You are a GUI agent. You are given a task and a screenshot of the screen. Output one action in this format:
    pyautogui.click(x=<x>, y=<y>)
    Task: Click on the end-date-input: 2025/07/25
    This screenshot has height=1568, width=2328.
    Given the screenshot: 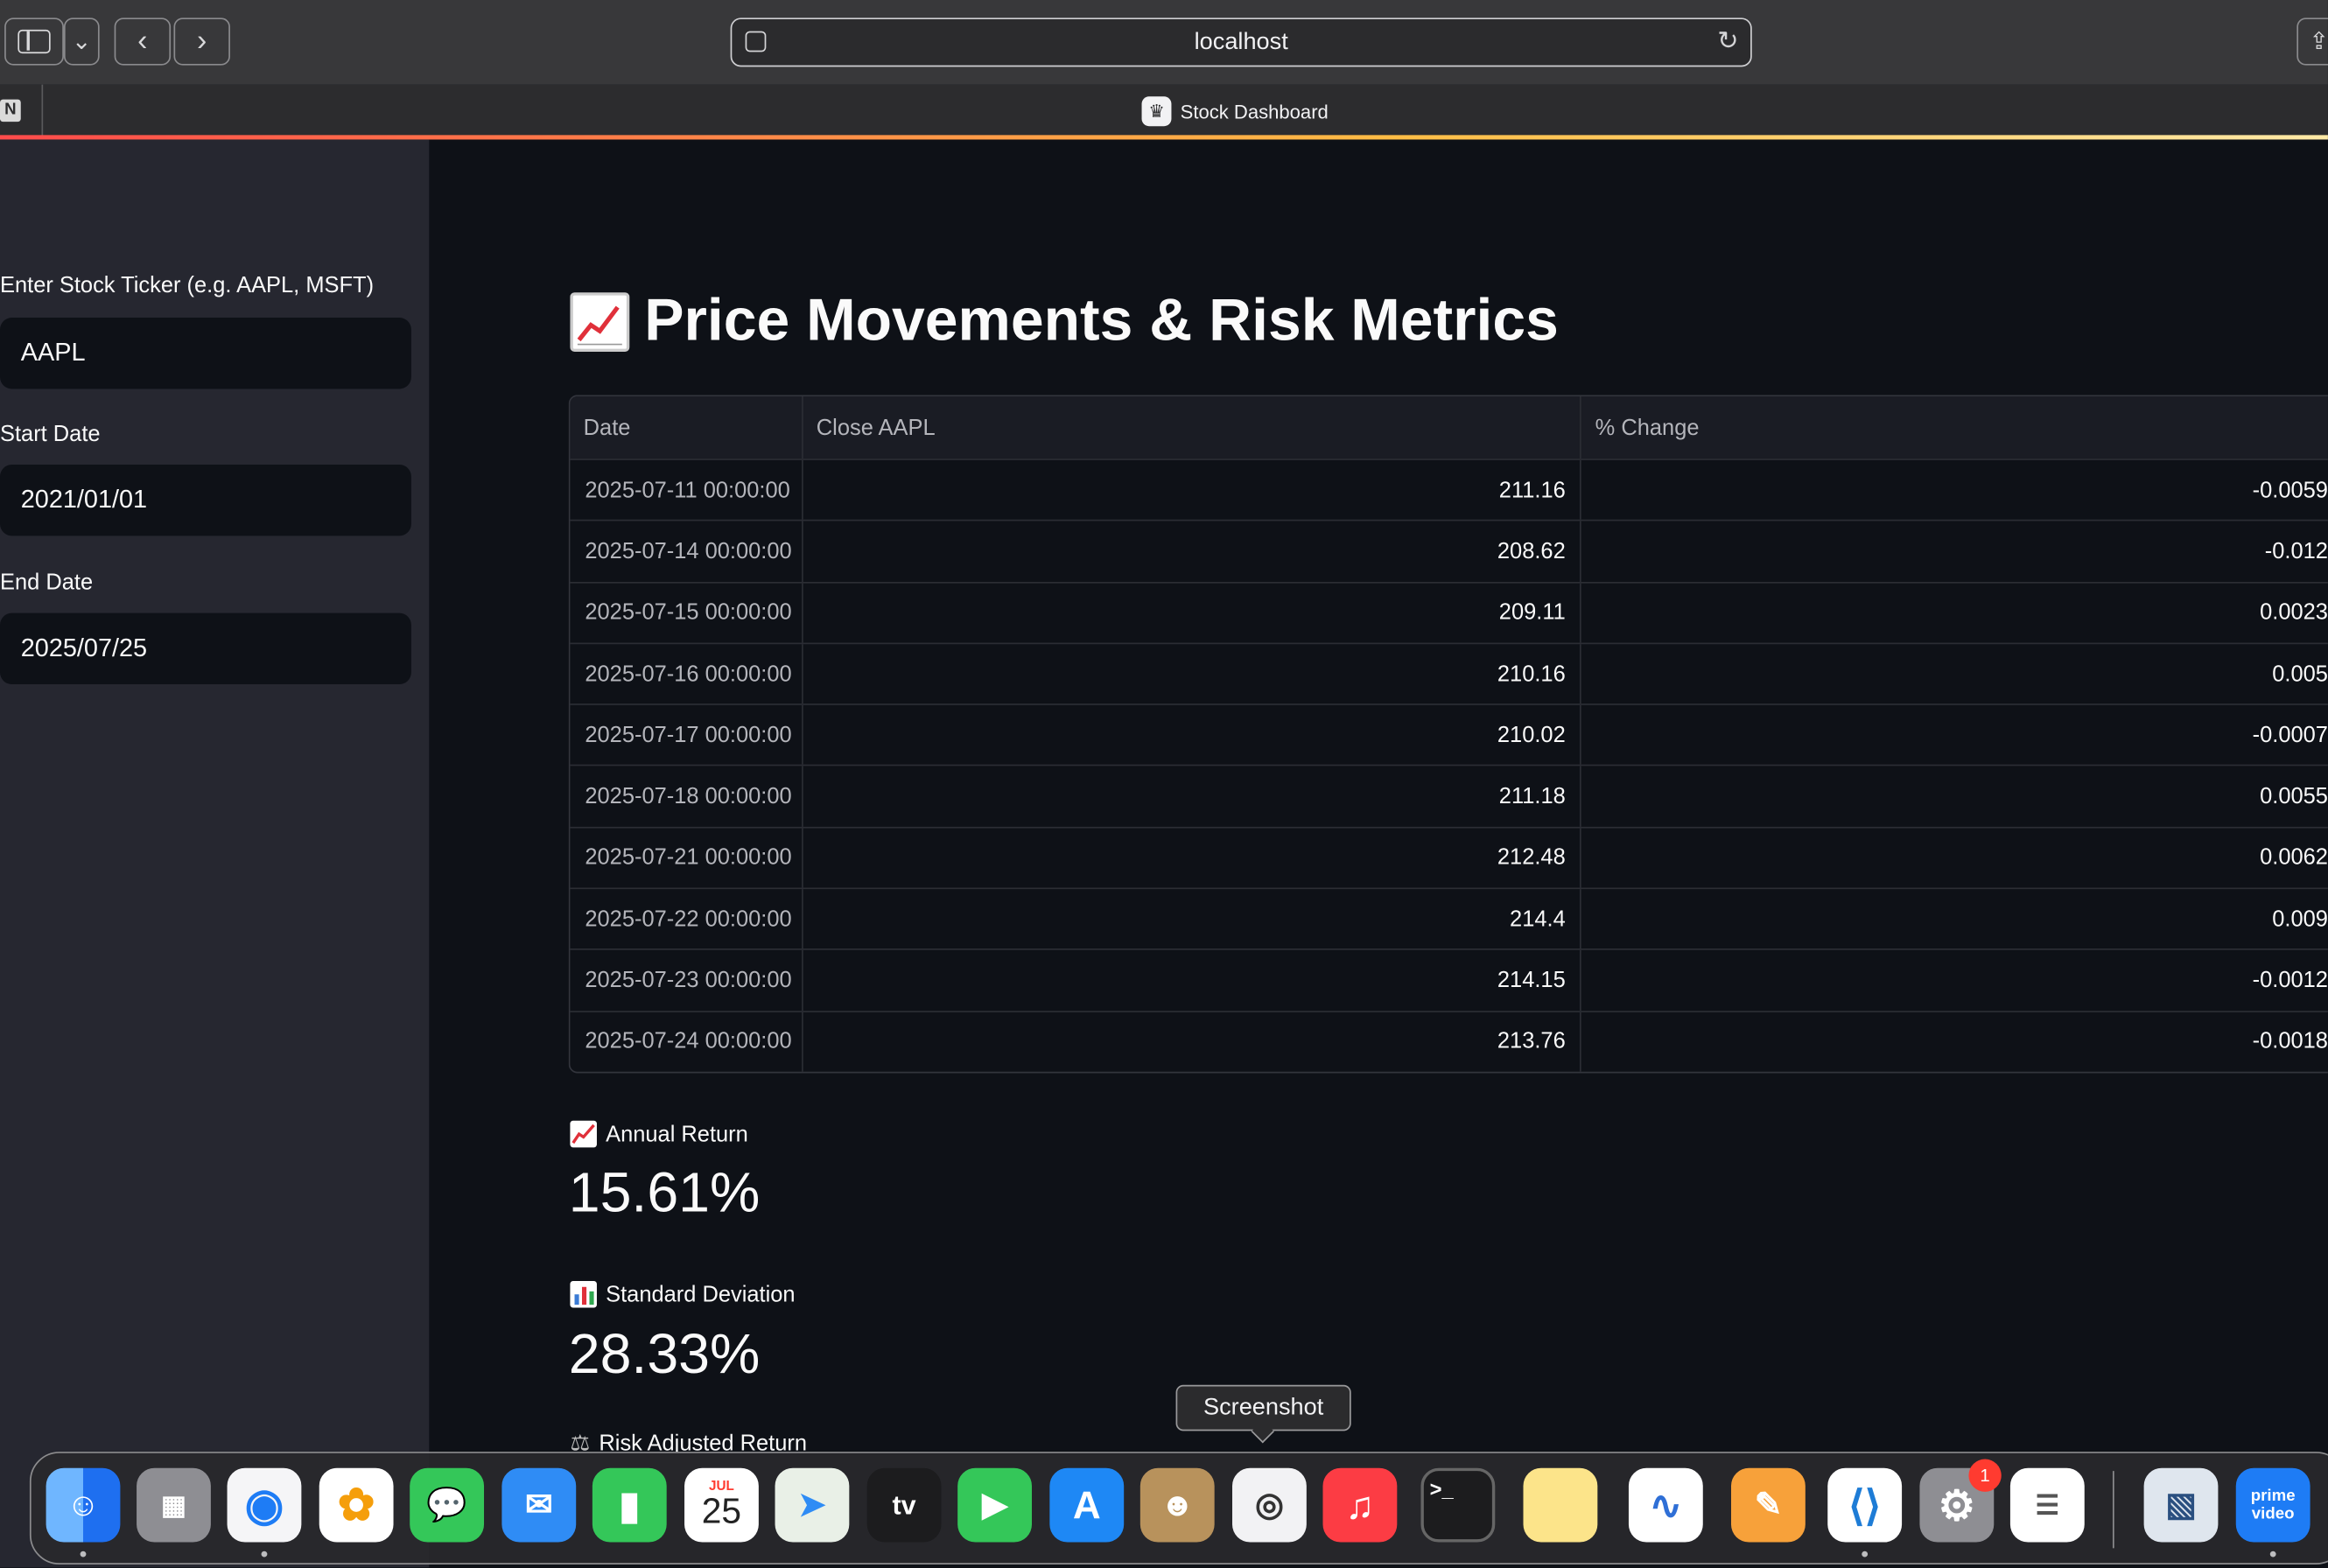 What is the action you would take?
    pyautogui.click(x=205, y=648)
    